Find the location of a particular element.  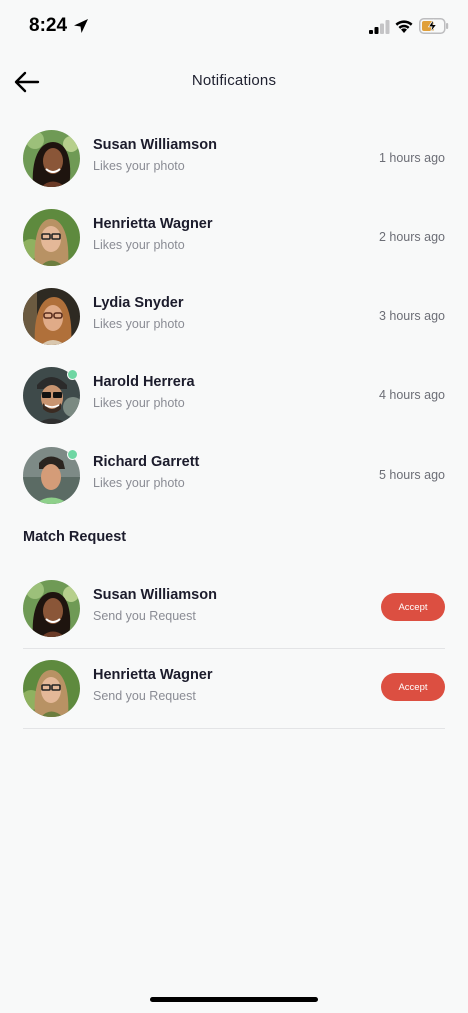

status-bar: 8:24 is located at coordinates (234, 28).